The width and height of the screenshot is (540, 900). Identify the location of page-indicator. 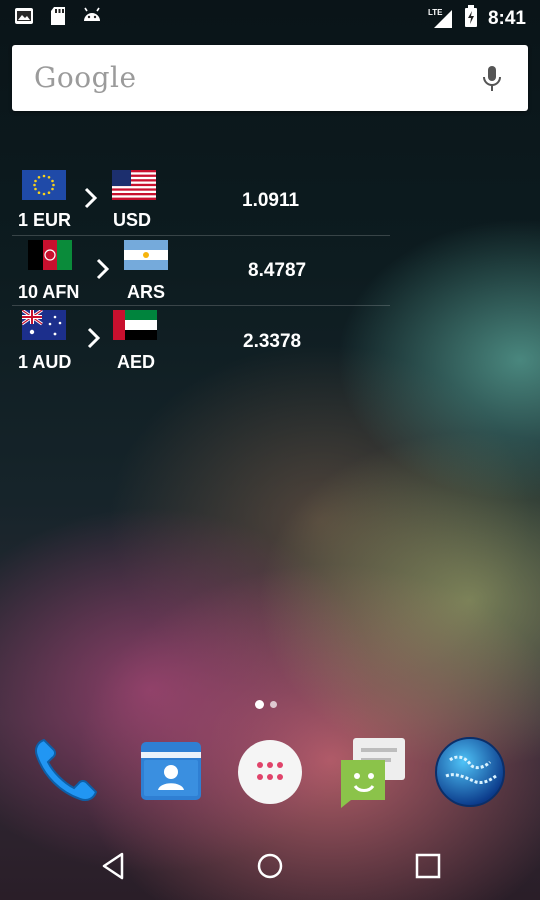
(266, 704).